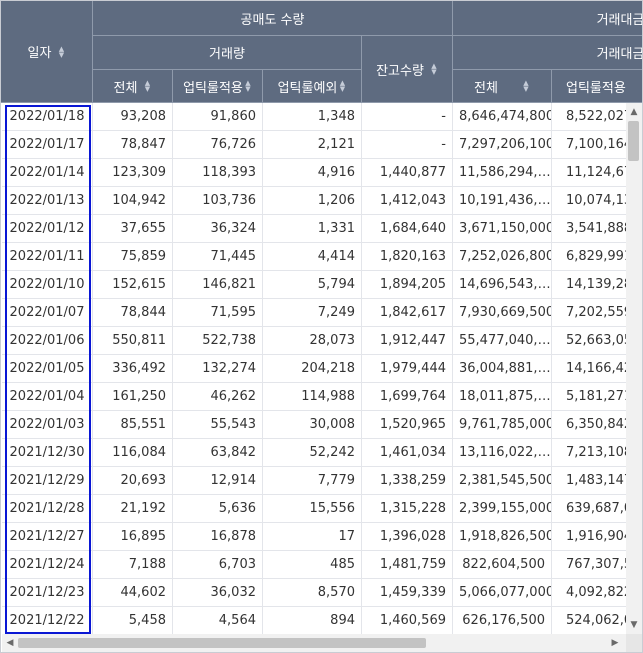 The image size is (643, 653). I want to click on cell-total: 44,602, so click(133, 593).